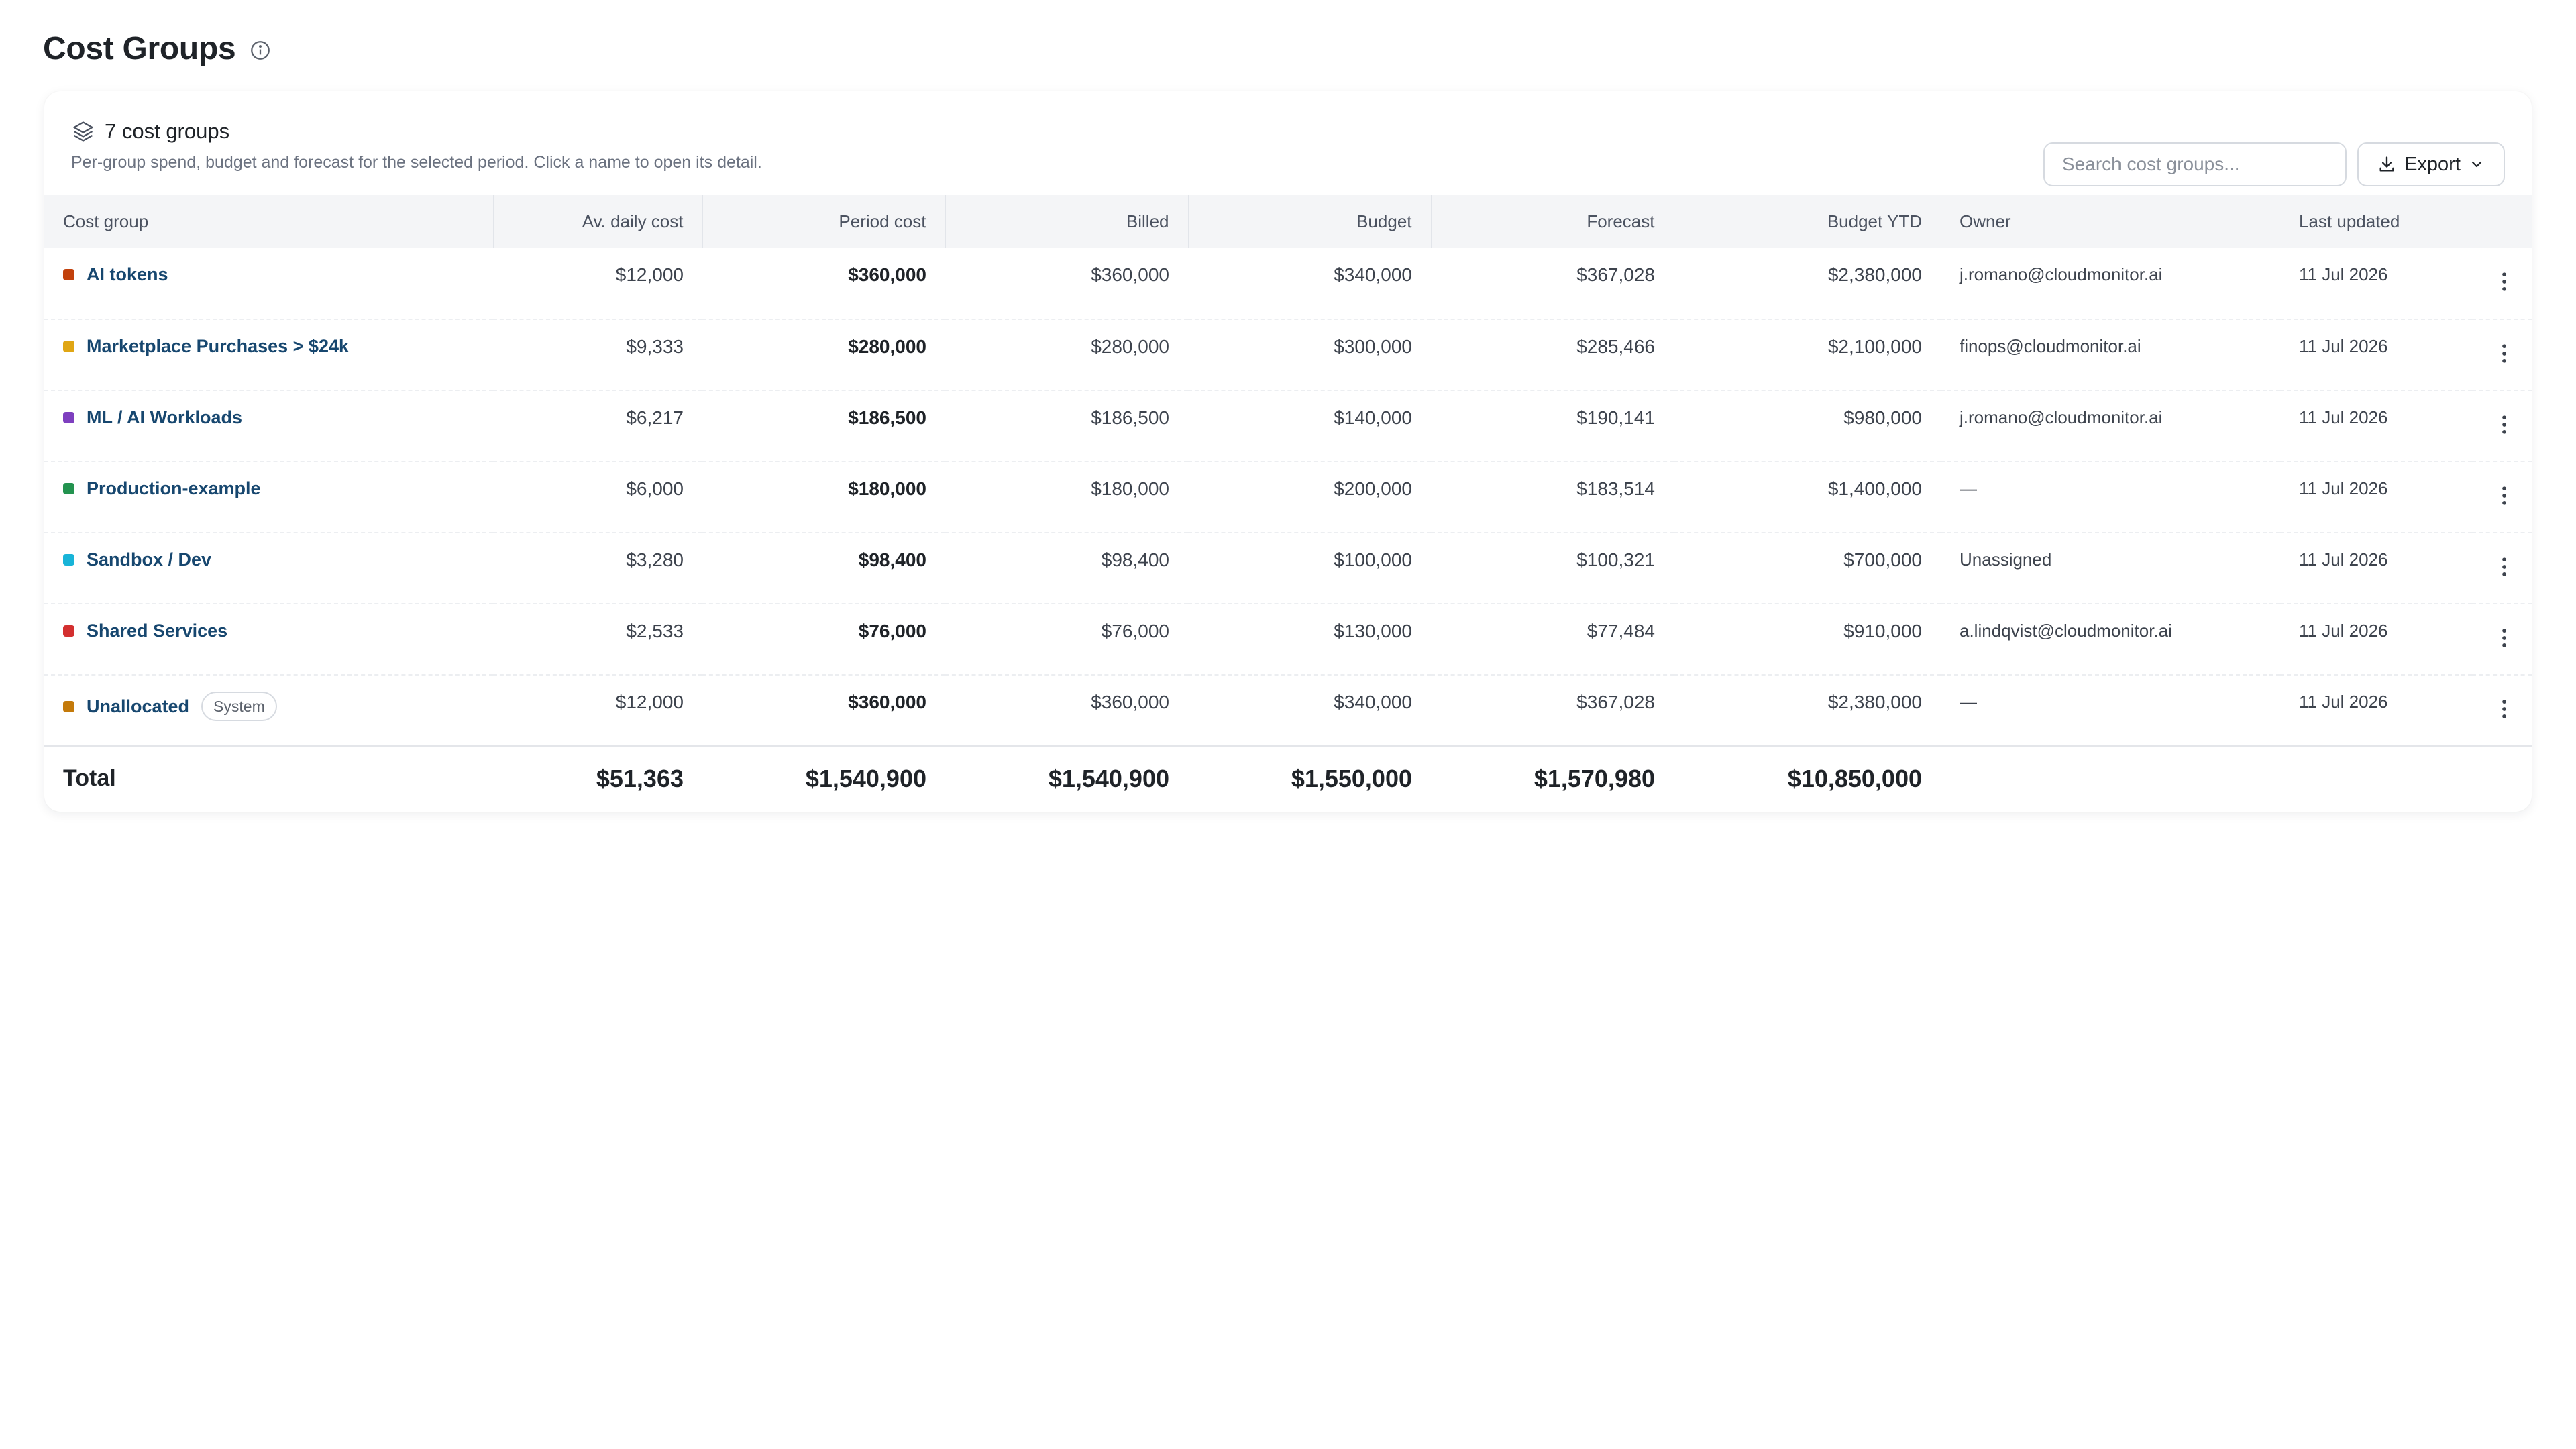 This screenshot has height=1449, width=2576. What do you see at coordinates (598, 221) in the screenshot?
I see `column-header-av-daily-cost: Av. daily cost` at bounding box center [598, 221].